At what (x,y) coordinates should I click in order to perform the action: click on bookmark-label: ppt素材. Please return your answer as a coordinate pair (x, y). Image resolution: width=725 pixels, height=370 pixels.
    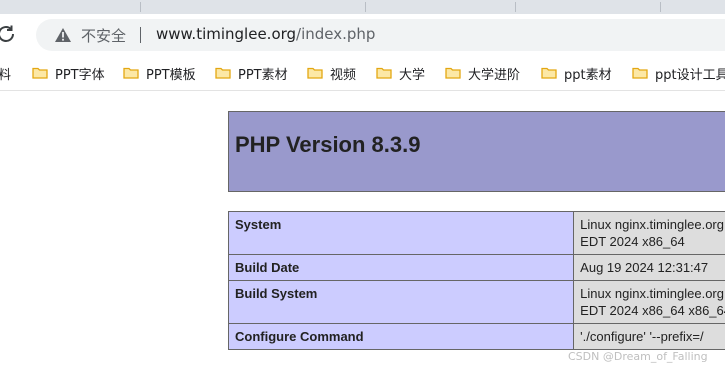
    Looking at the image, I should click on (588, 75).